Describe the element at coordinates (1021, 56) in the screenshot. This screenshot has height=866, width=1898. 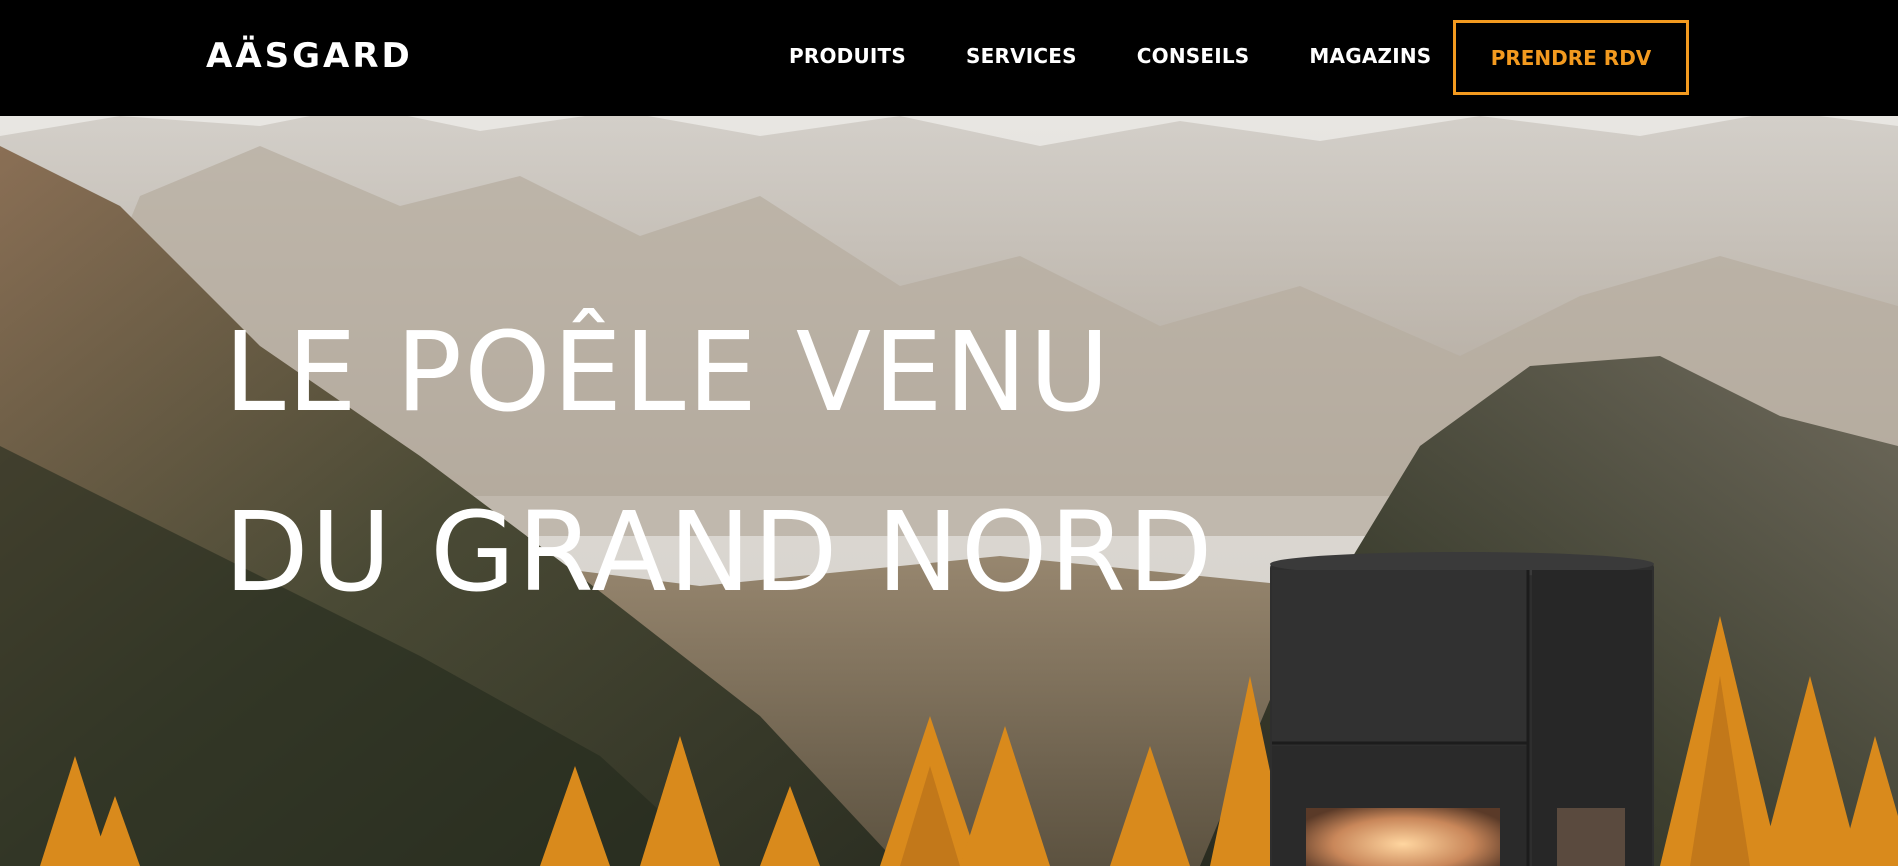
I see `nav-link-services: SERVICES` at that location.